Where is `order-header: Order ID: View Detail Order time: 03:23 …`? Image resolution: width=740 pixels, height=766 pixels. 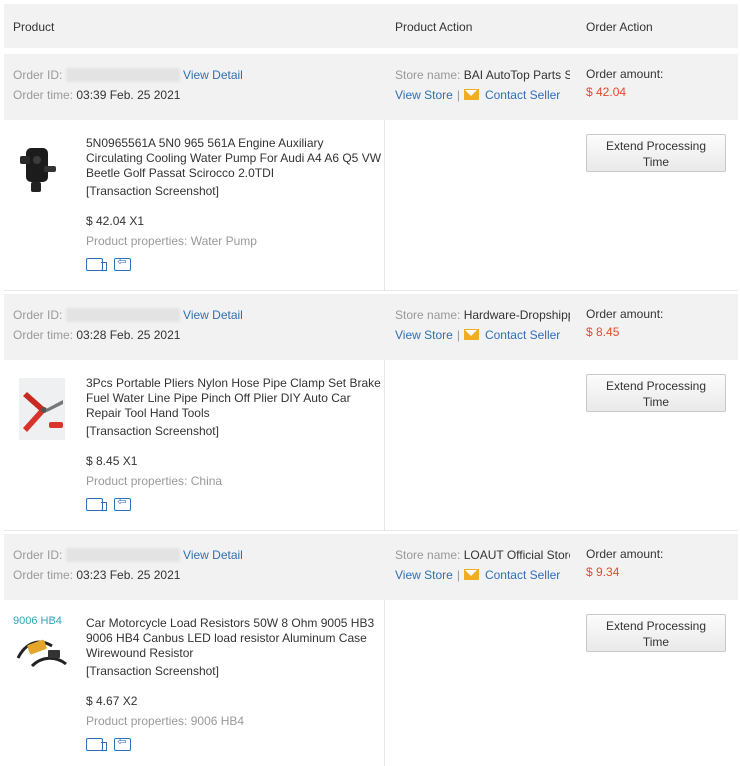 order-header: Order ID: View Detail Order time: 03:23 … is located at coordinates (371, 567).